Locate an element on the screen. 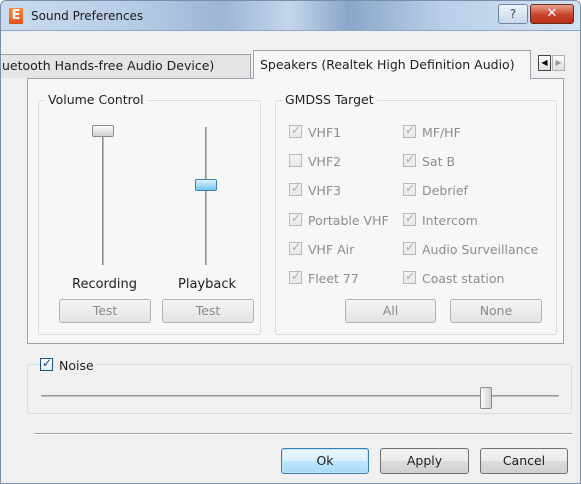 The height and width of the screenshot is (484, 581). footer-separator is located at coordinates (303, 434).